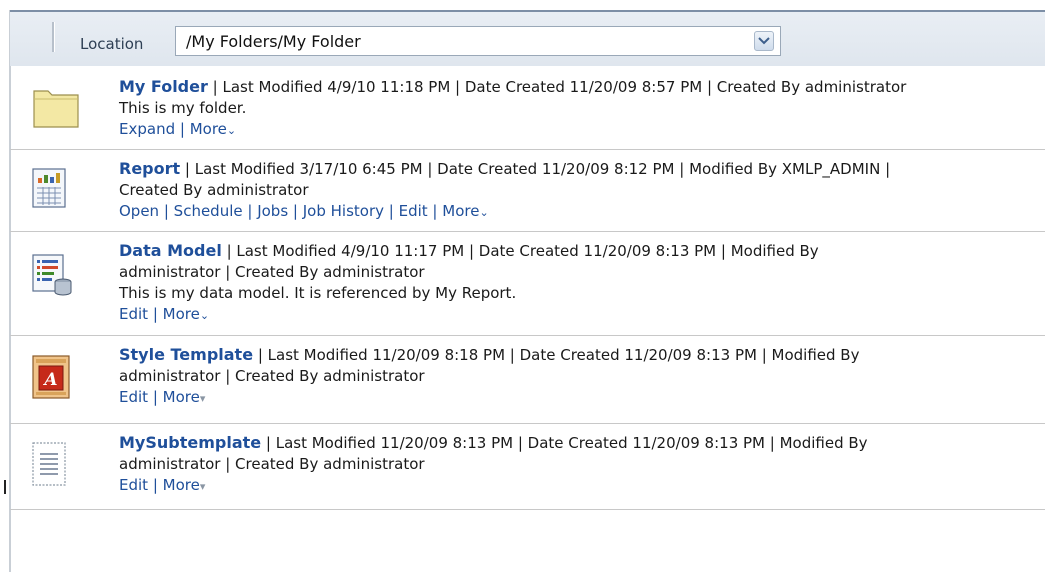 The width and height of the screenshot is (1045, 572). Describe the element at coordinates (53, 37) in the screenshot. I see `toolbar-grip` at that location.